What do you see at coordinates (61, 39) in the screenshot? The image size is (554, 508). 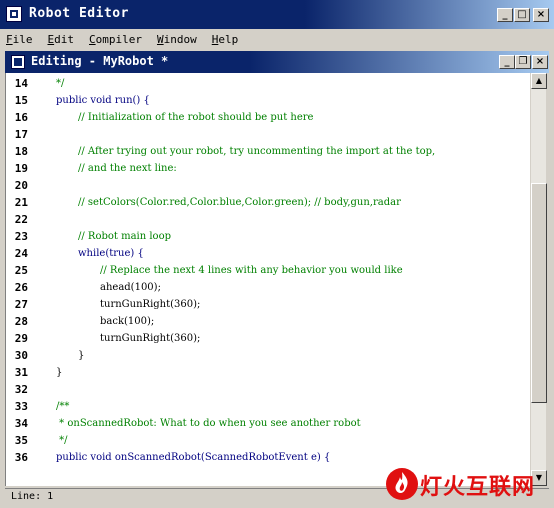 I see `menu-edit: Edit` at bounding box center [61, 39].